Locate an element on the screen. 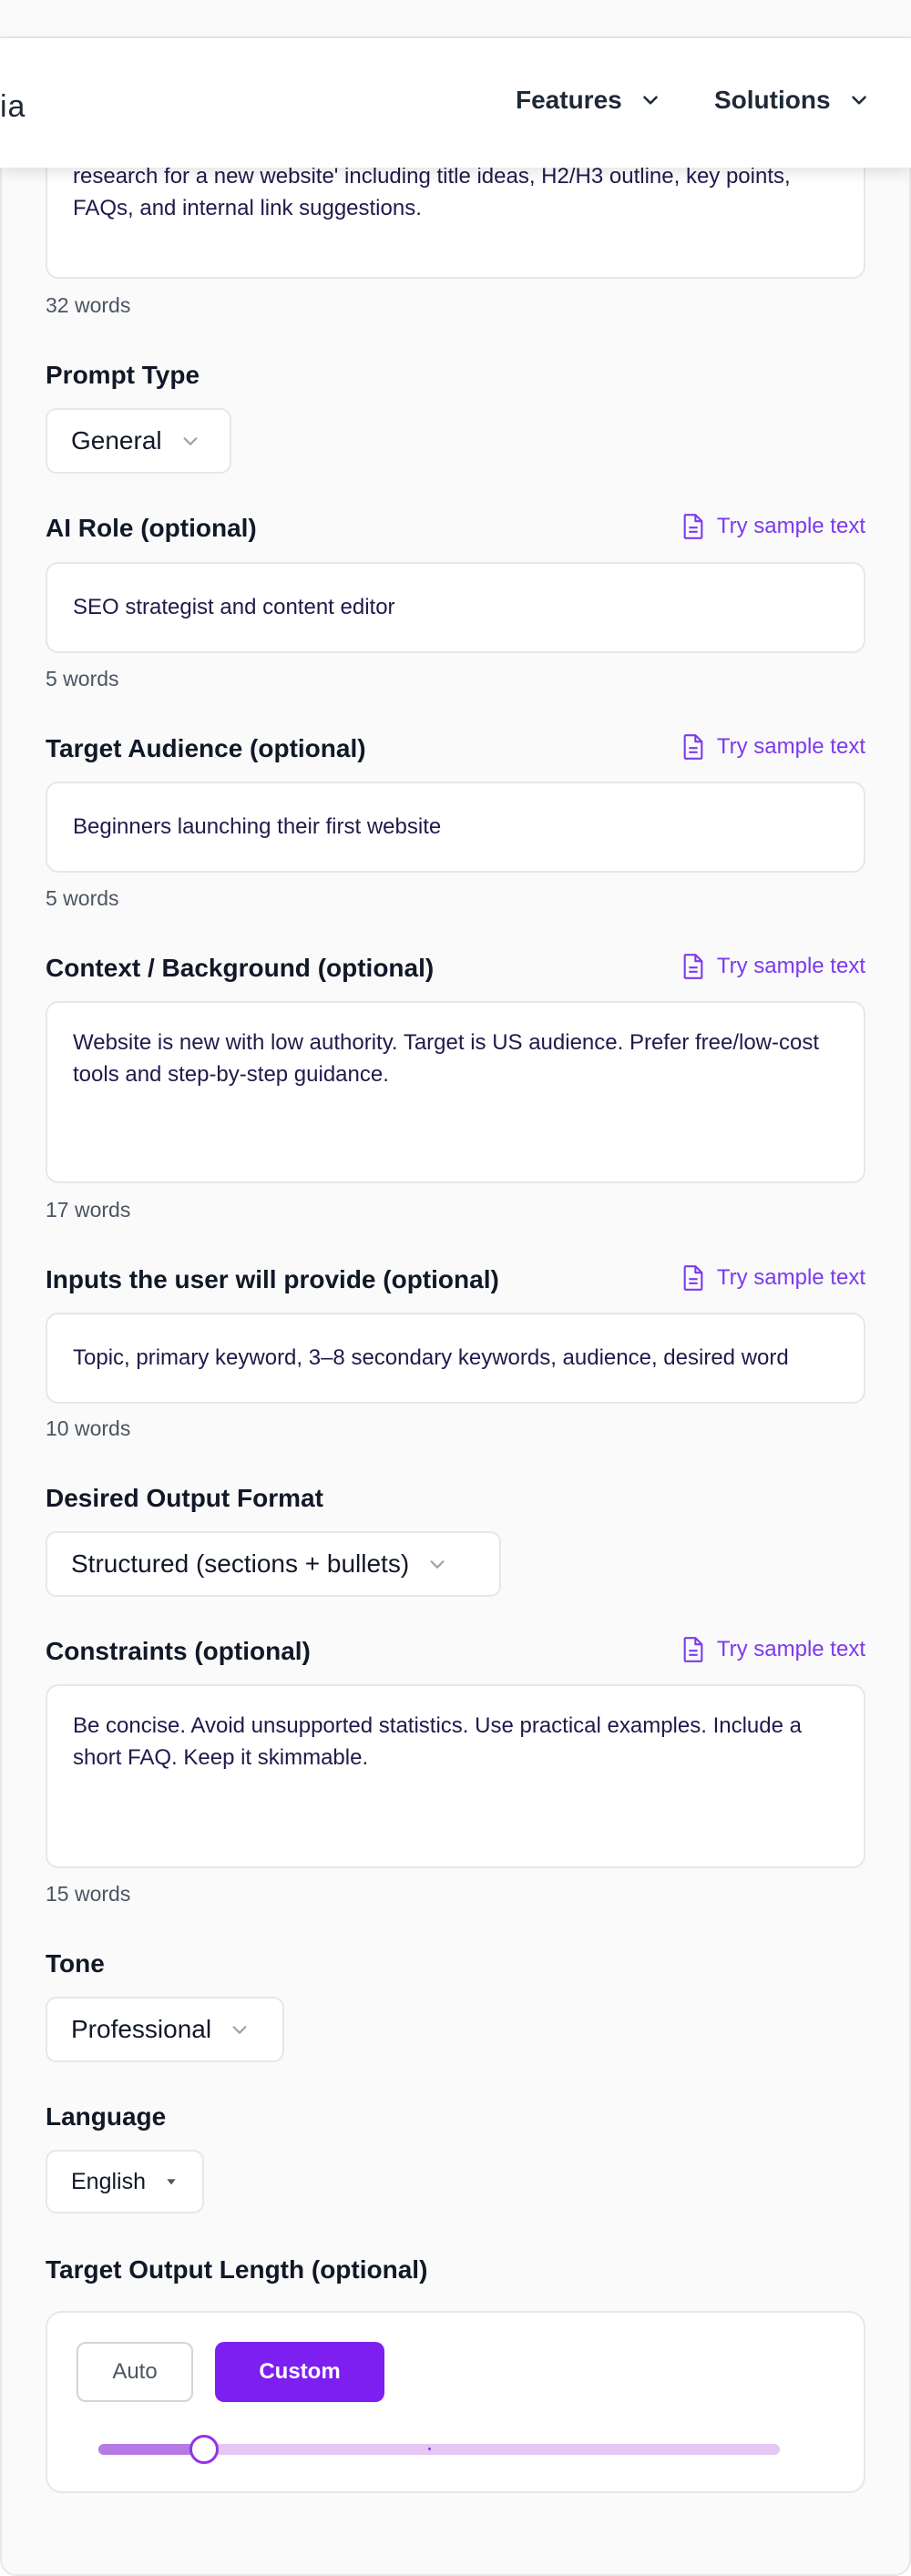  context-word-count: 17 words is located at coordinates (89, 1210).